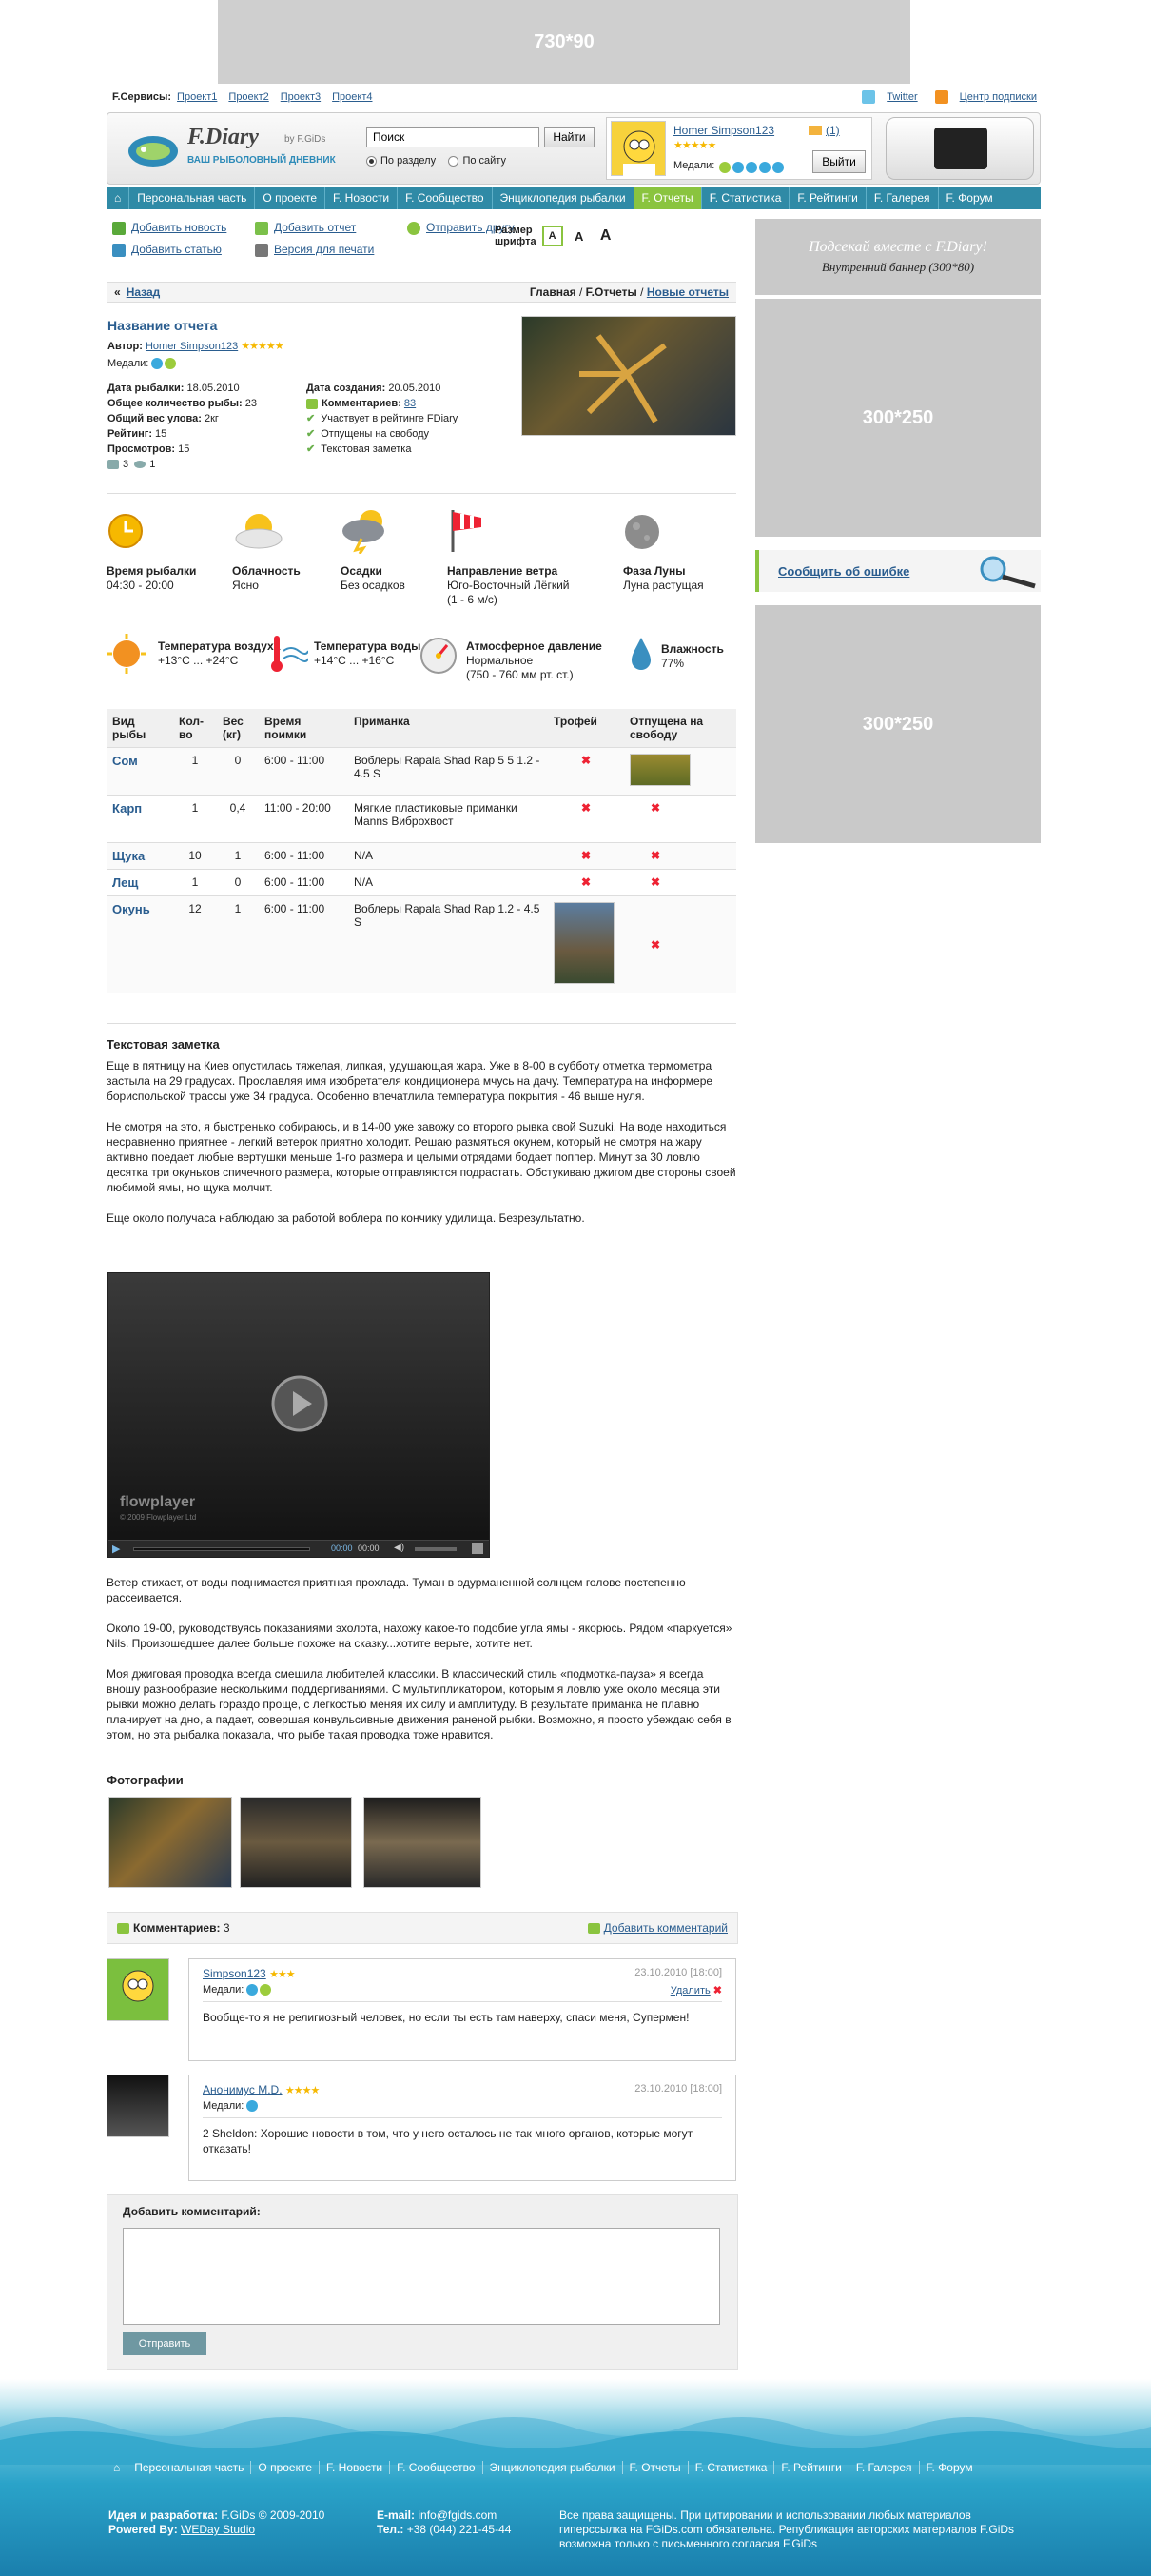  Describe the element at coordinates (445, 198) in the screenshot. I see `nav-item-community: F. Сообщество` at that location.